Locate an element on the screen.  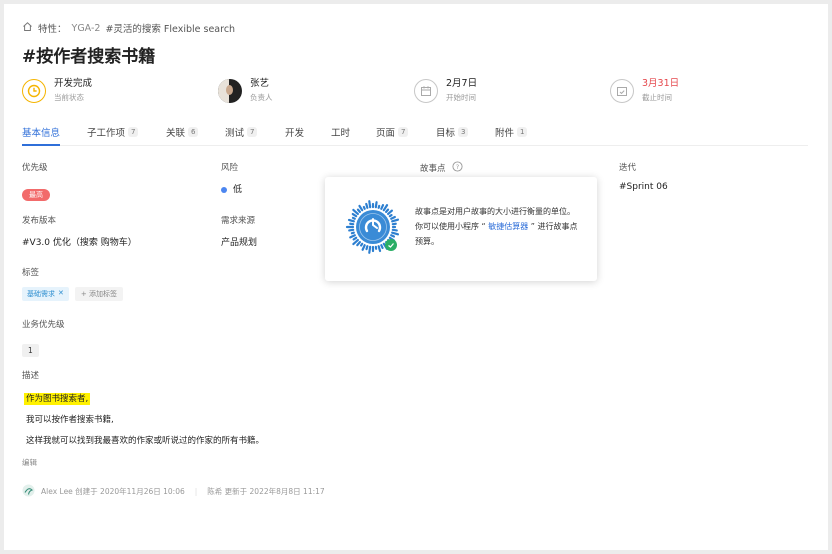
priority-field: 最高 is located at coordinates (36, 191).